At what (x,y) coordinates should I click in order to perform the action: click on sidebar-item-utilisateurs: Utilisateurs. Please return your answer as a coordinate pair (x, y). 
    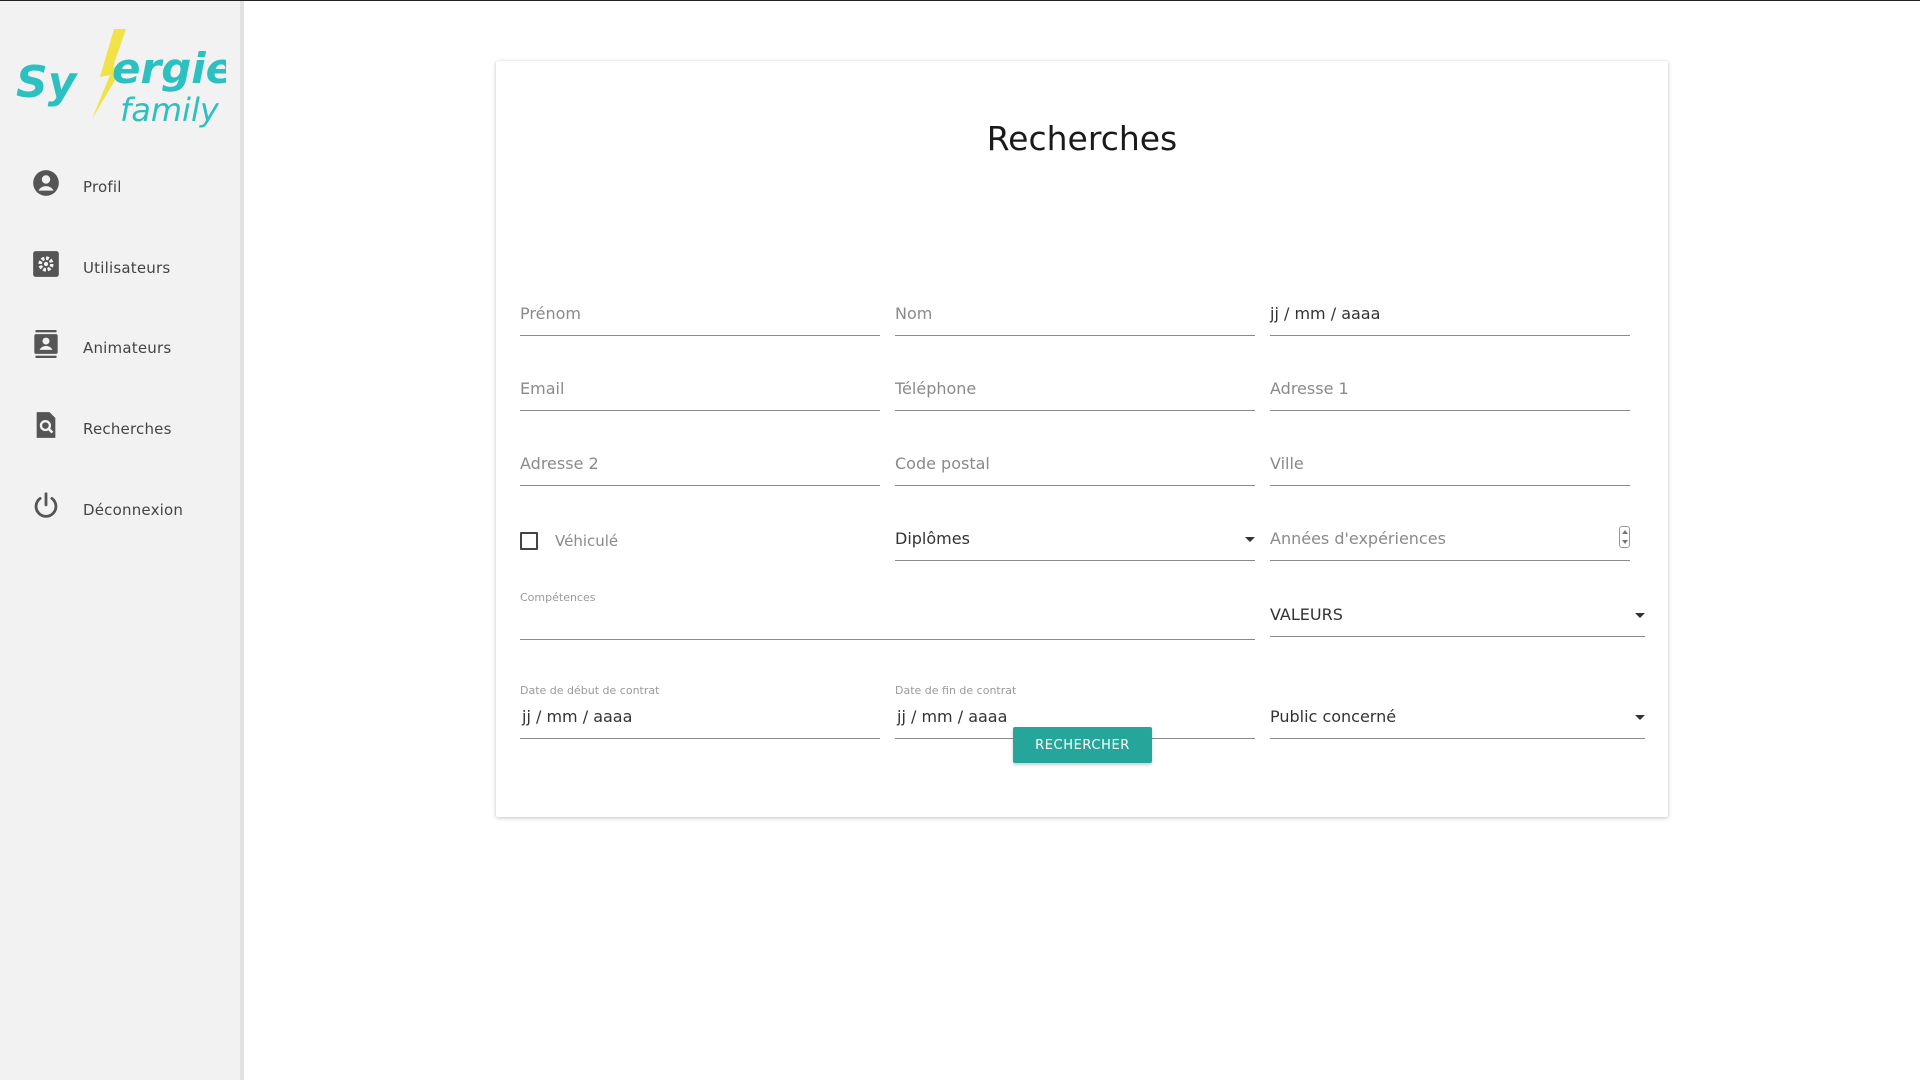
    Looking at the image, I should click on (120, 270).